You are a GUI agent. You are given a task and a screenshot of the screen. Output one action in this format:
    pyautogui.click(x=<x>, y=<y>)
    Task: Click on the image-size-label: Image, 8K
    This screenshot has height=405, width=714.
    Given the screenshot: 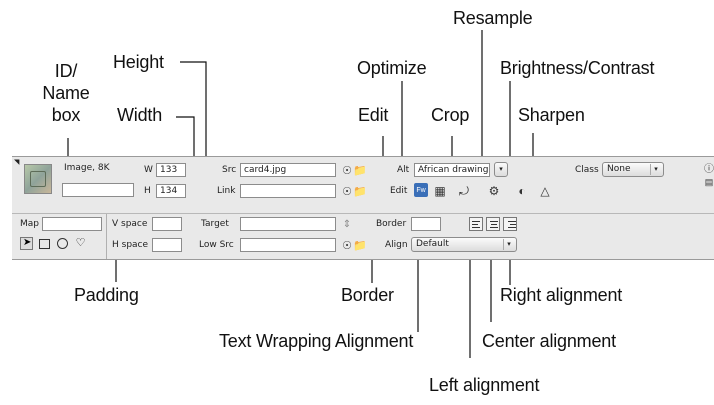 What is the action you would take?
    pyautogui.click(x=87, y=168)
    